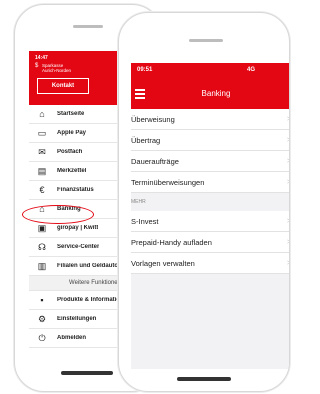 The height and width of the screenshot is (394, 320). What do you see at coordinates (210, 161) in the screenshot?
I see `list-item-dauerauftraege: Daueraufträge>` at bounding box center [210, 161].